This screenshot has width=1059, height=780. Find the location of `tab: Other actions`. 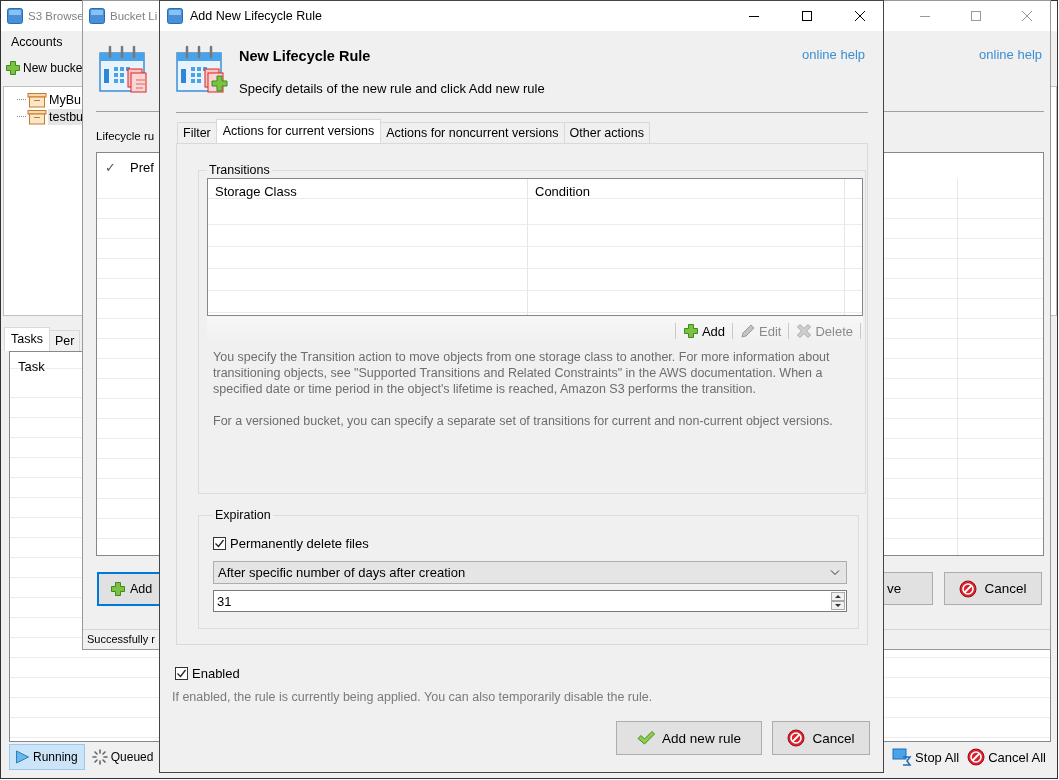

tab: Other actions is located at coordinates (606, 132).